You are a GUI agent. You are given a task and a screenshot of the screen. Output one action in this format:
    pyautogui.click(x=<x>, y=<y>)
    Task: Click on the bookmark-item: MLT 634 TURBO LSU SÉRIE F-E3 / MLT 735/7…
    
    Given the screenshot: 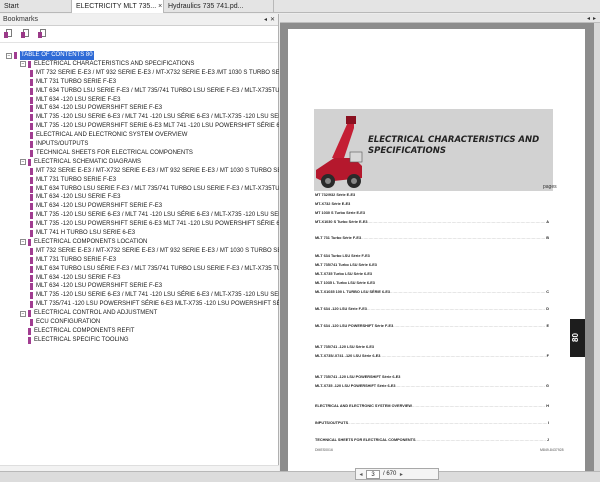 What is the action you would take?
    pyautogui.click(x=154, y=269)
    